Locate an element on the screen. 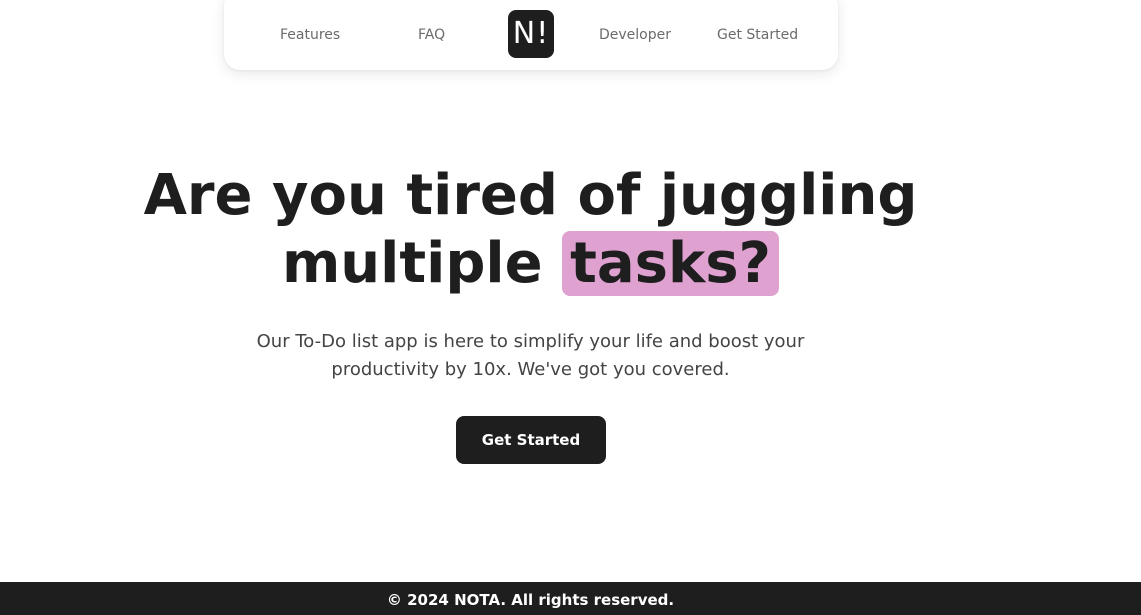 This screenshot has height=615, width=1141. nota-logo: N! is located at coordinates (531, 34).